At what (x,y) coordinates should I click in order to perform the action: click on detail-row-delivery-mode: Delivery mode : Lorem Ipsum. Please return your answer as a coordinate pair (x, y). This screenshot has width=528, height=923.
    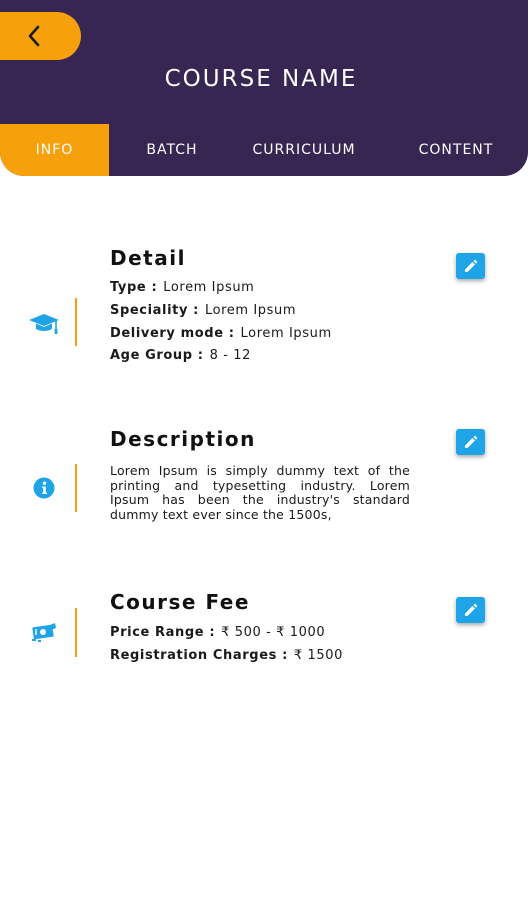
    Looking at the image, I should click on (221, 333).